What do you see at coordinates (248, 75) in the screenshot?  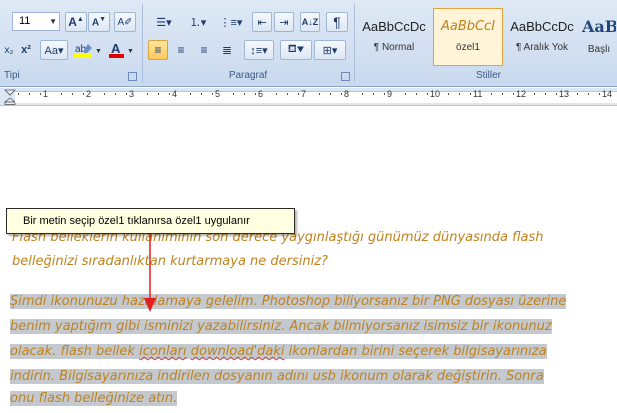 I see `paragraph-group-caption: Paragraf` at bounding box center [248, 75].